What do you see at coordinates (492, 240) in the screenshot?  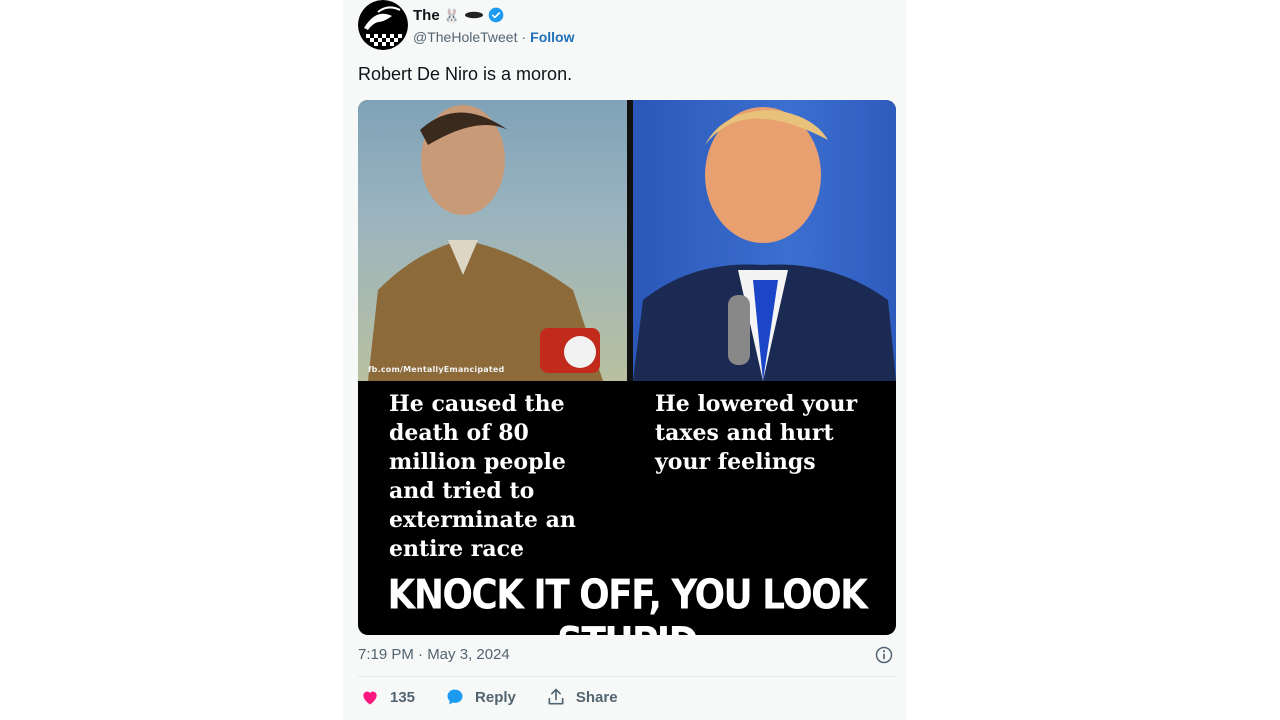 I see `left-photo-panel: fb.com/MentallyEmancipated` at bounding box center [492, 240].